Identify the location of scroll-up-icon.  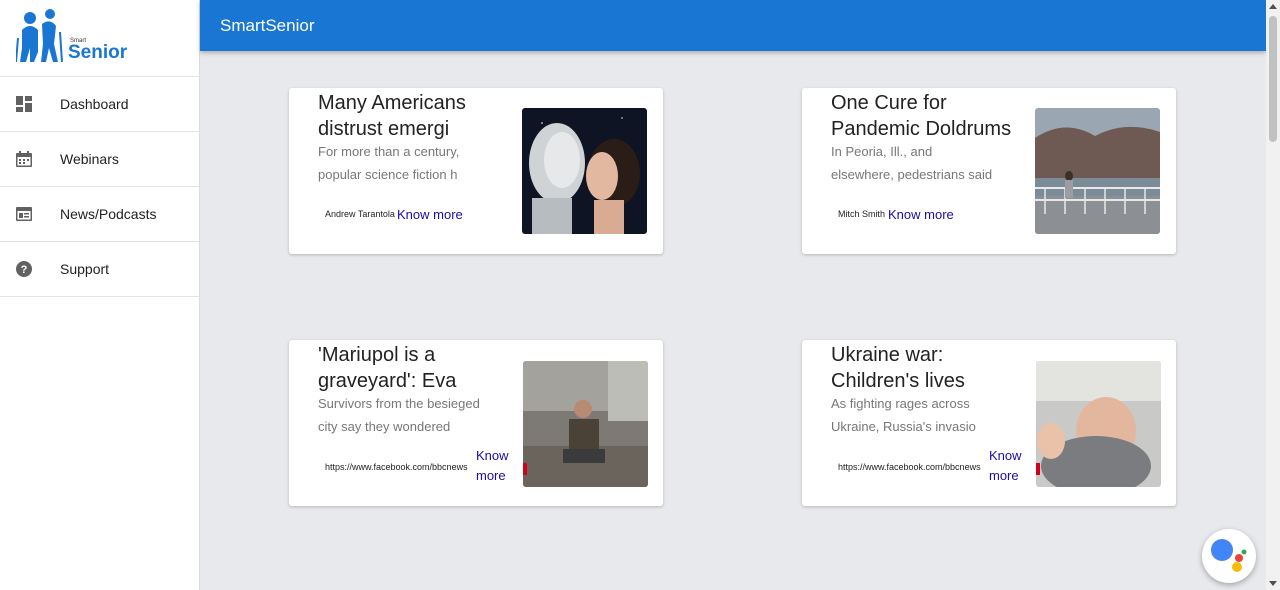
(1273, 6).